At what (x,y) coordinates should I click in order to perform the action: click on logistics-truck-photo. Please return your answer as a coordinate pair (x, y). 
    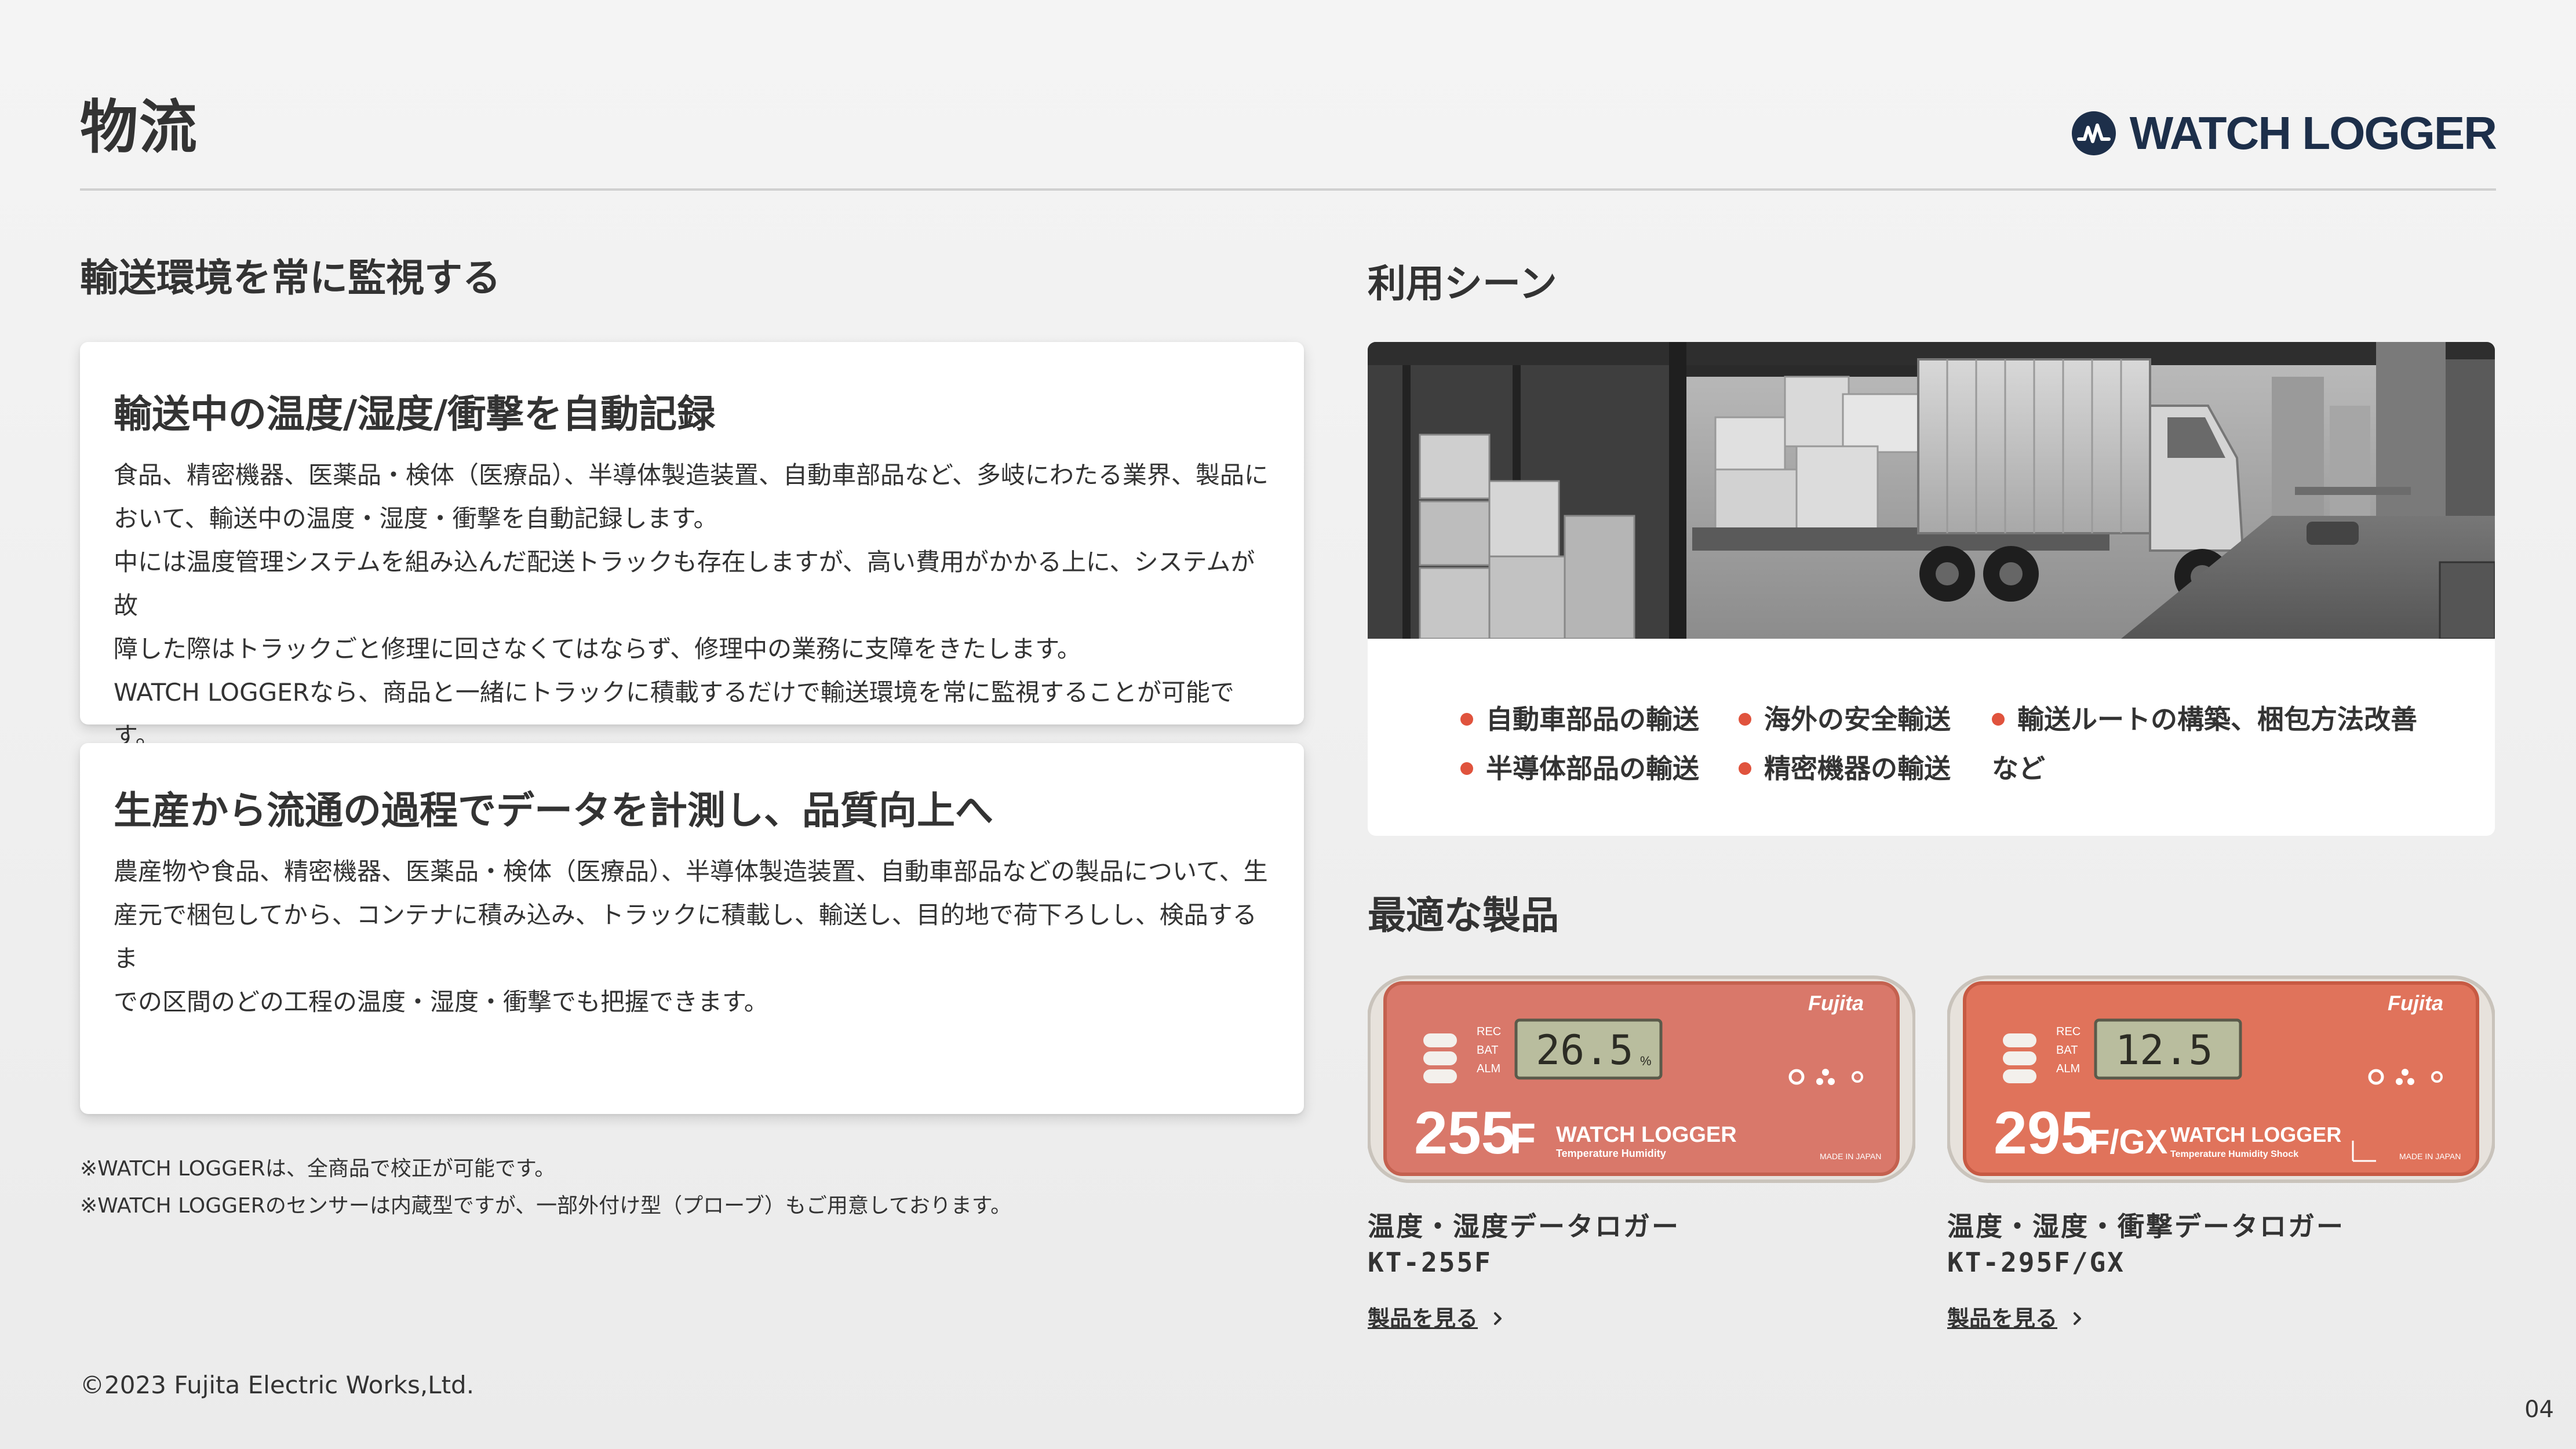
    Looking at the image, I should click on (1931, 490).